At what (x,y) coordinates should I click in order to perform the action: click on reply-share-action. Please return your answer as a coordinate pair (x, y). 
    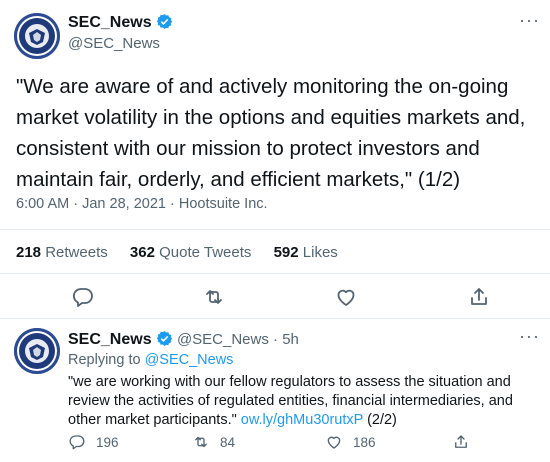
    Looking at the image, I should click on (466, 442).